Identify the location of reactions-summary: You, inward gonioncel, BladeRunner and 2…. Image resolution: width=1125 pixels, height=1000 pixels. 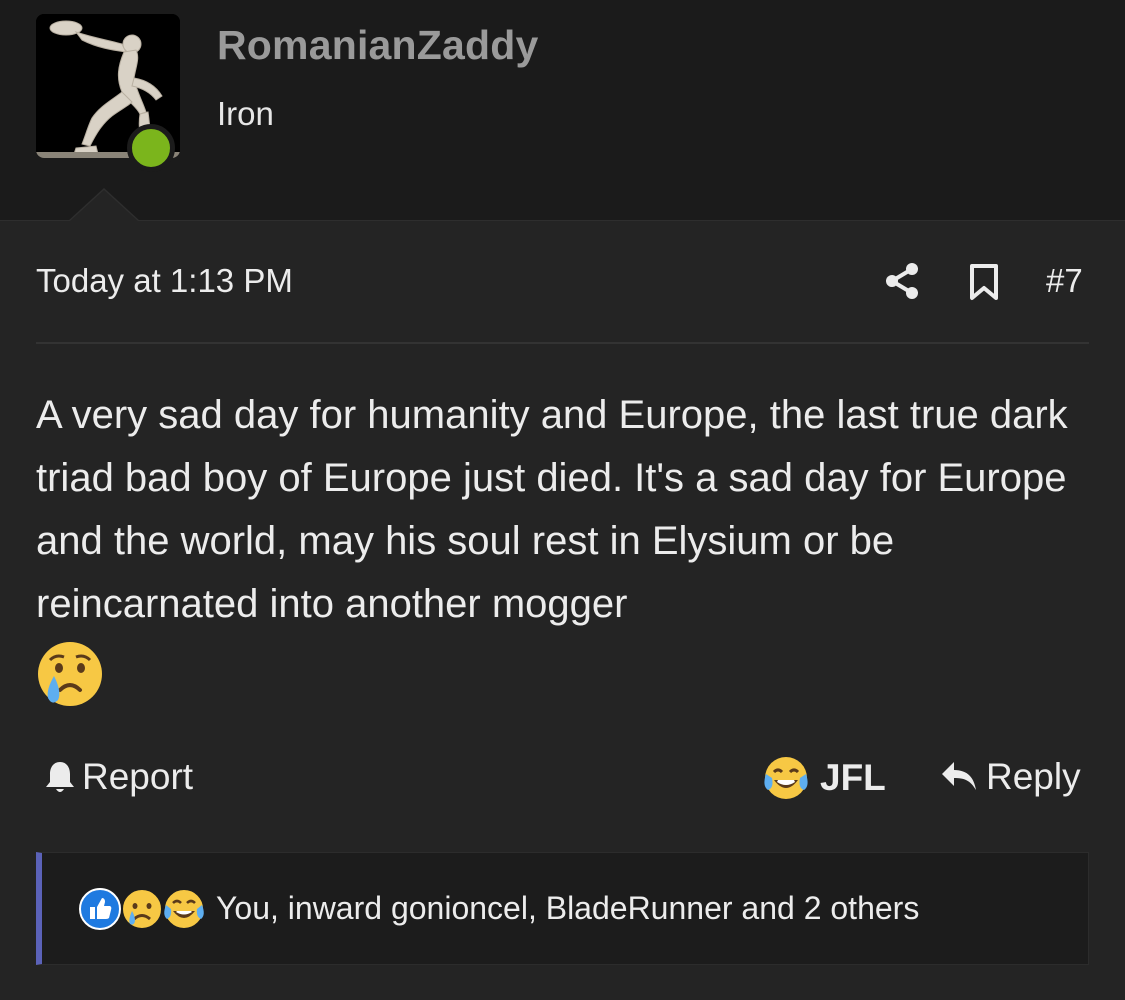
(562, 908).